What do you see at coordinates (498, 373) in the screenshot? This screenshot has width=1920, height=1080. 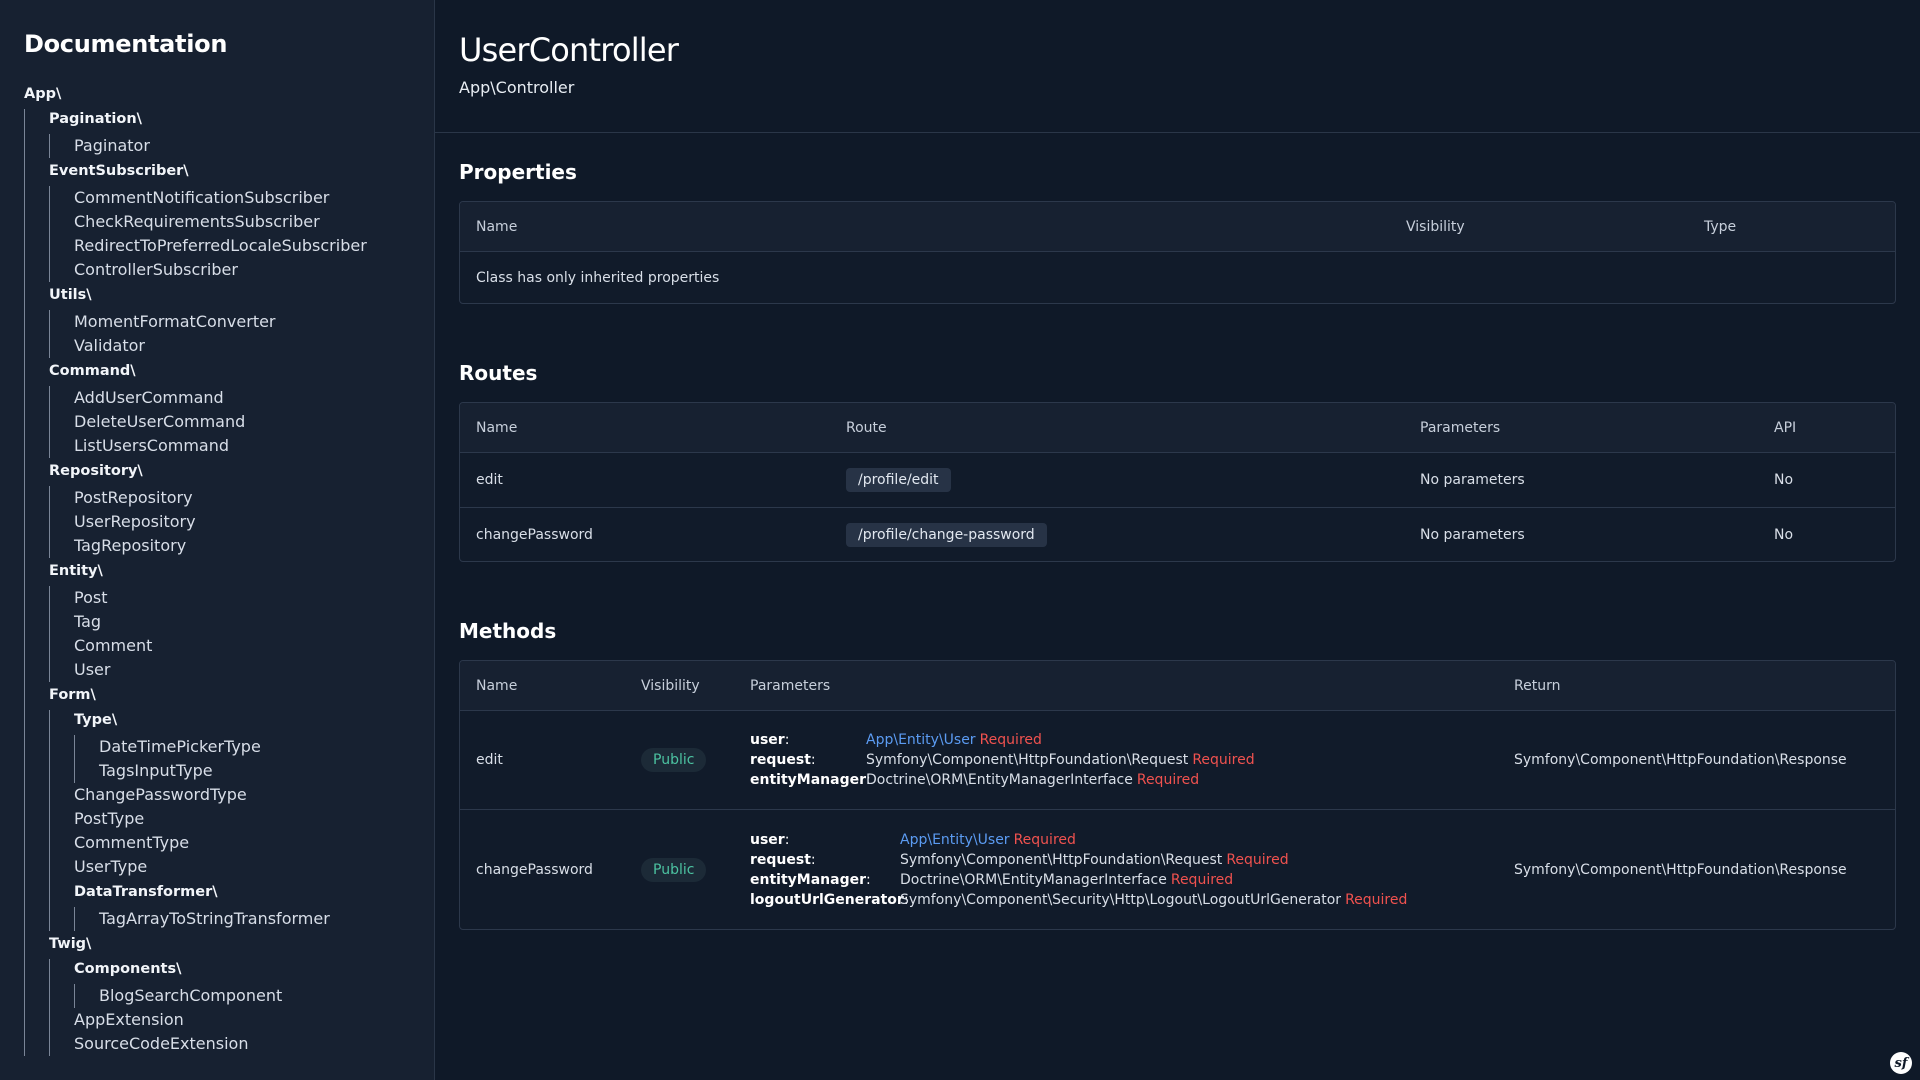 I see `routes-heading: Routes` at bounding box center [498, 373].